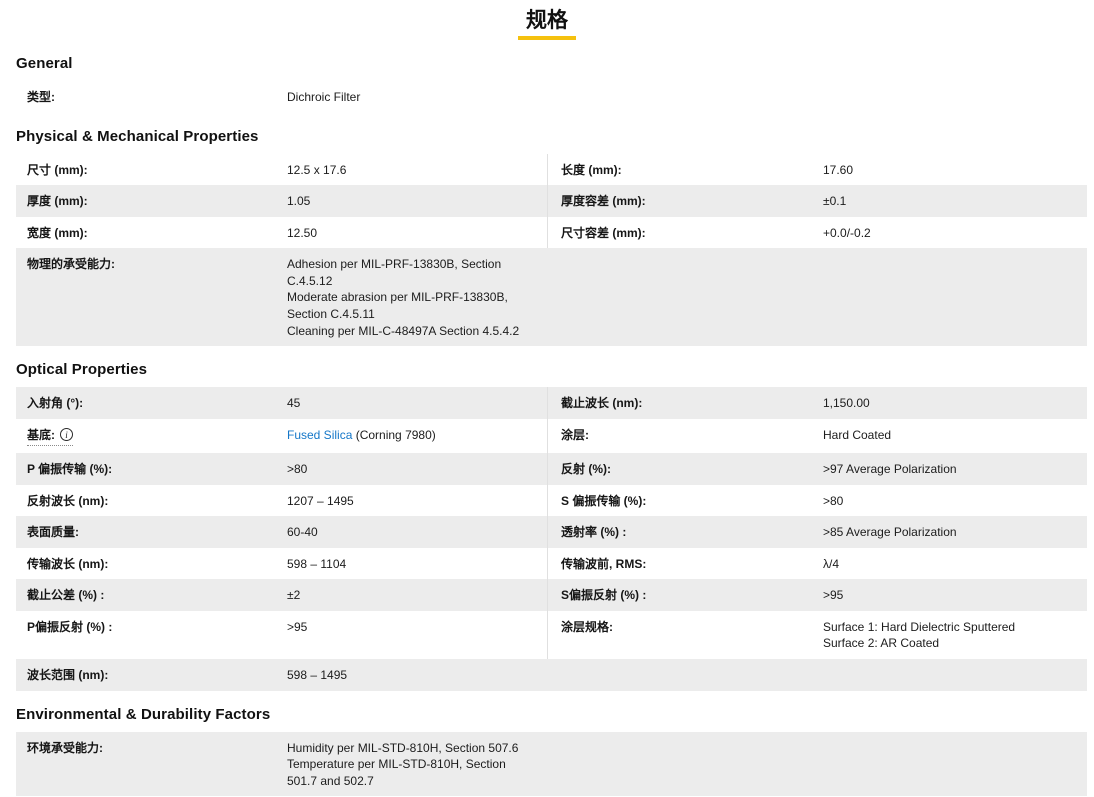 This screenshot has height=797, width=1094. I want to click on spec-cell-right: 长度 (mm): 17.60, so click(817, 169).